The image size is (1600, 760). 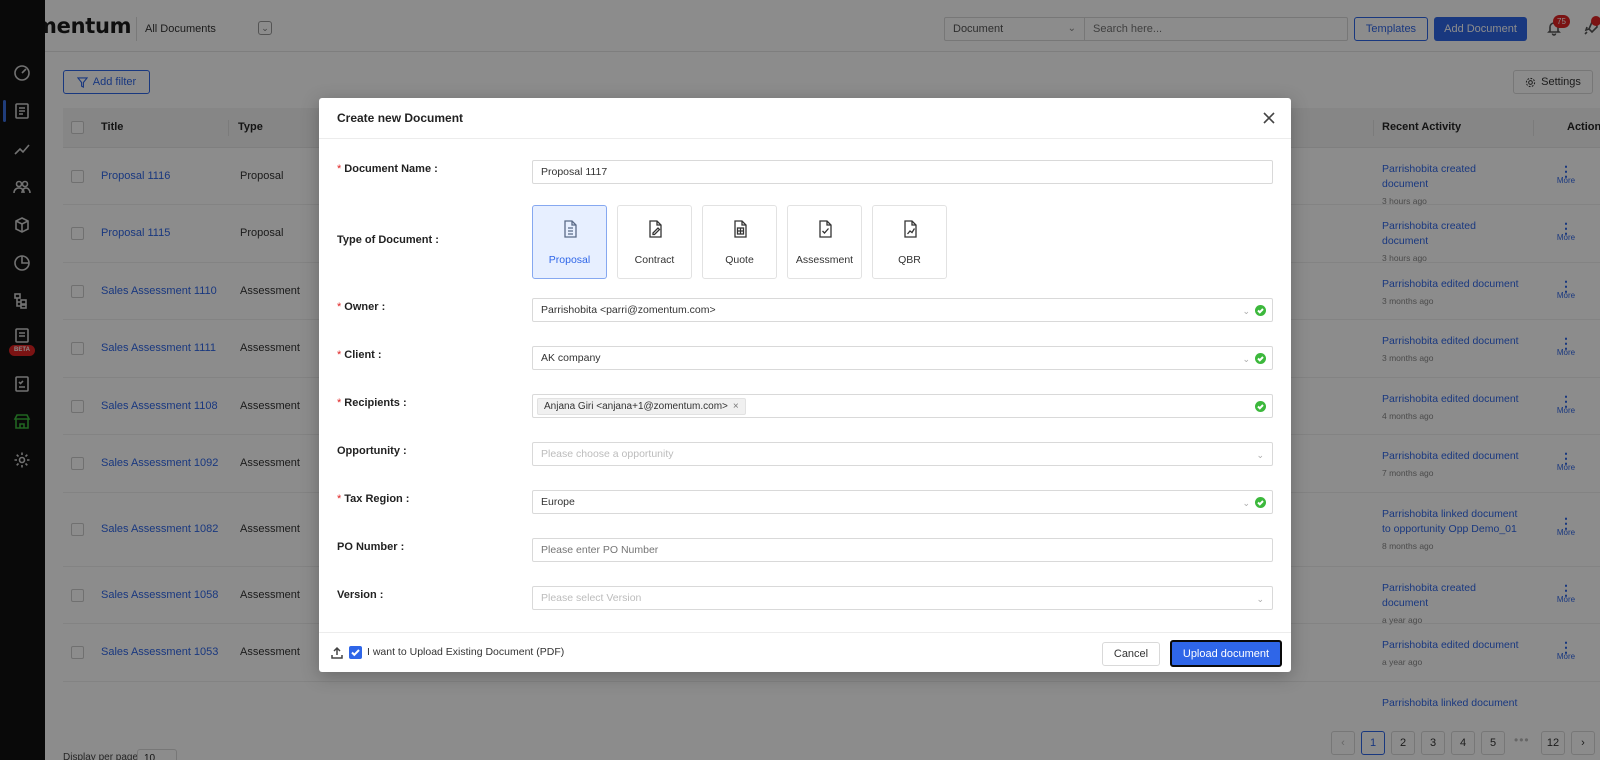 What do you see at coordinates (558, 502) in the screenshot?
I see `tax-region-value: Europe` at bounding box center [558, 502].